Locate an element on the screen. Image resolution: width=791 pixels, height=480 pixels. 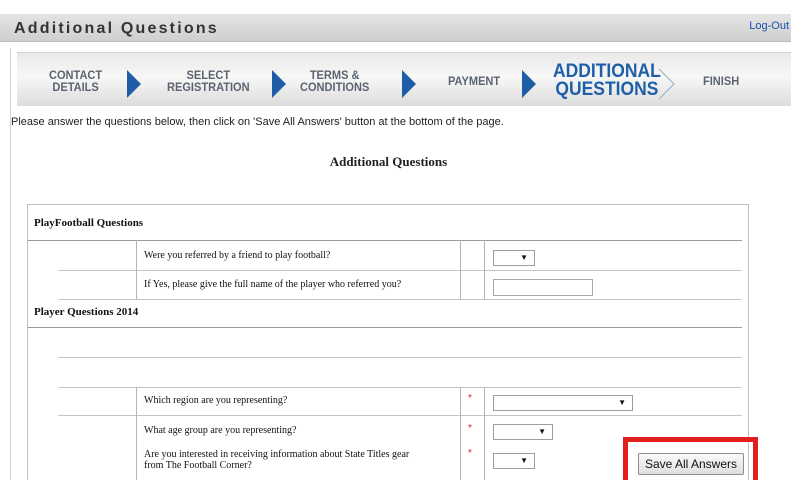
age-group-select: ▼ is located at coordinates (523, 432).